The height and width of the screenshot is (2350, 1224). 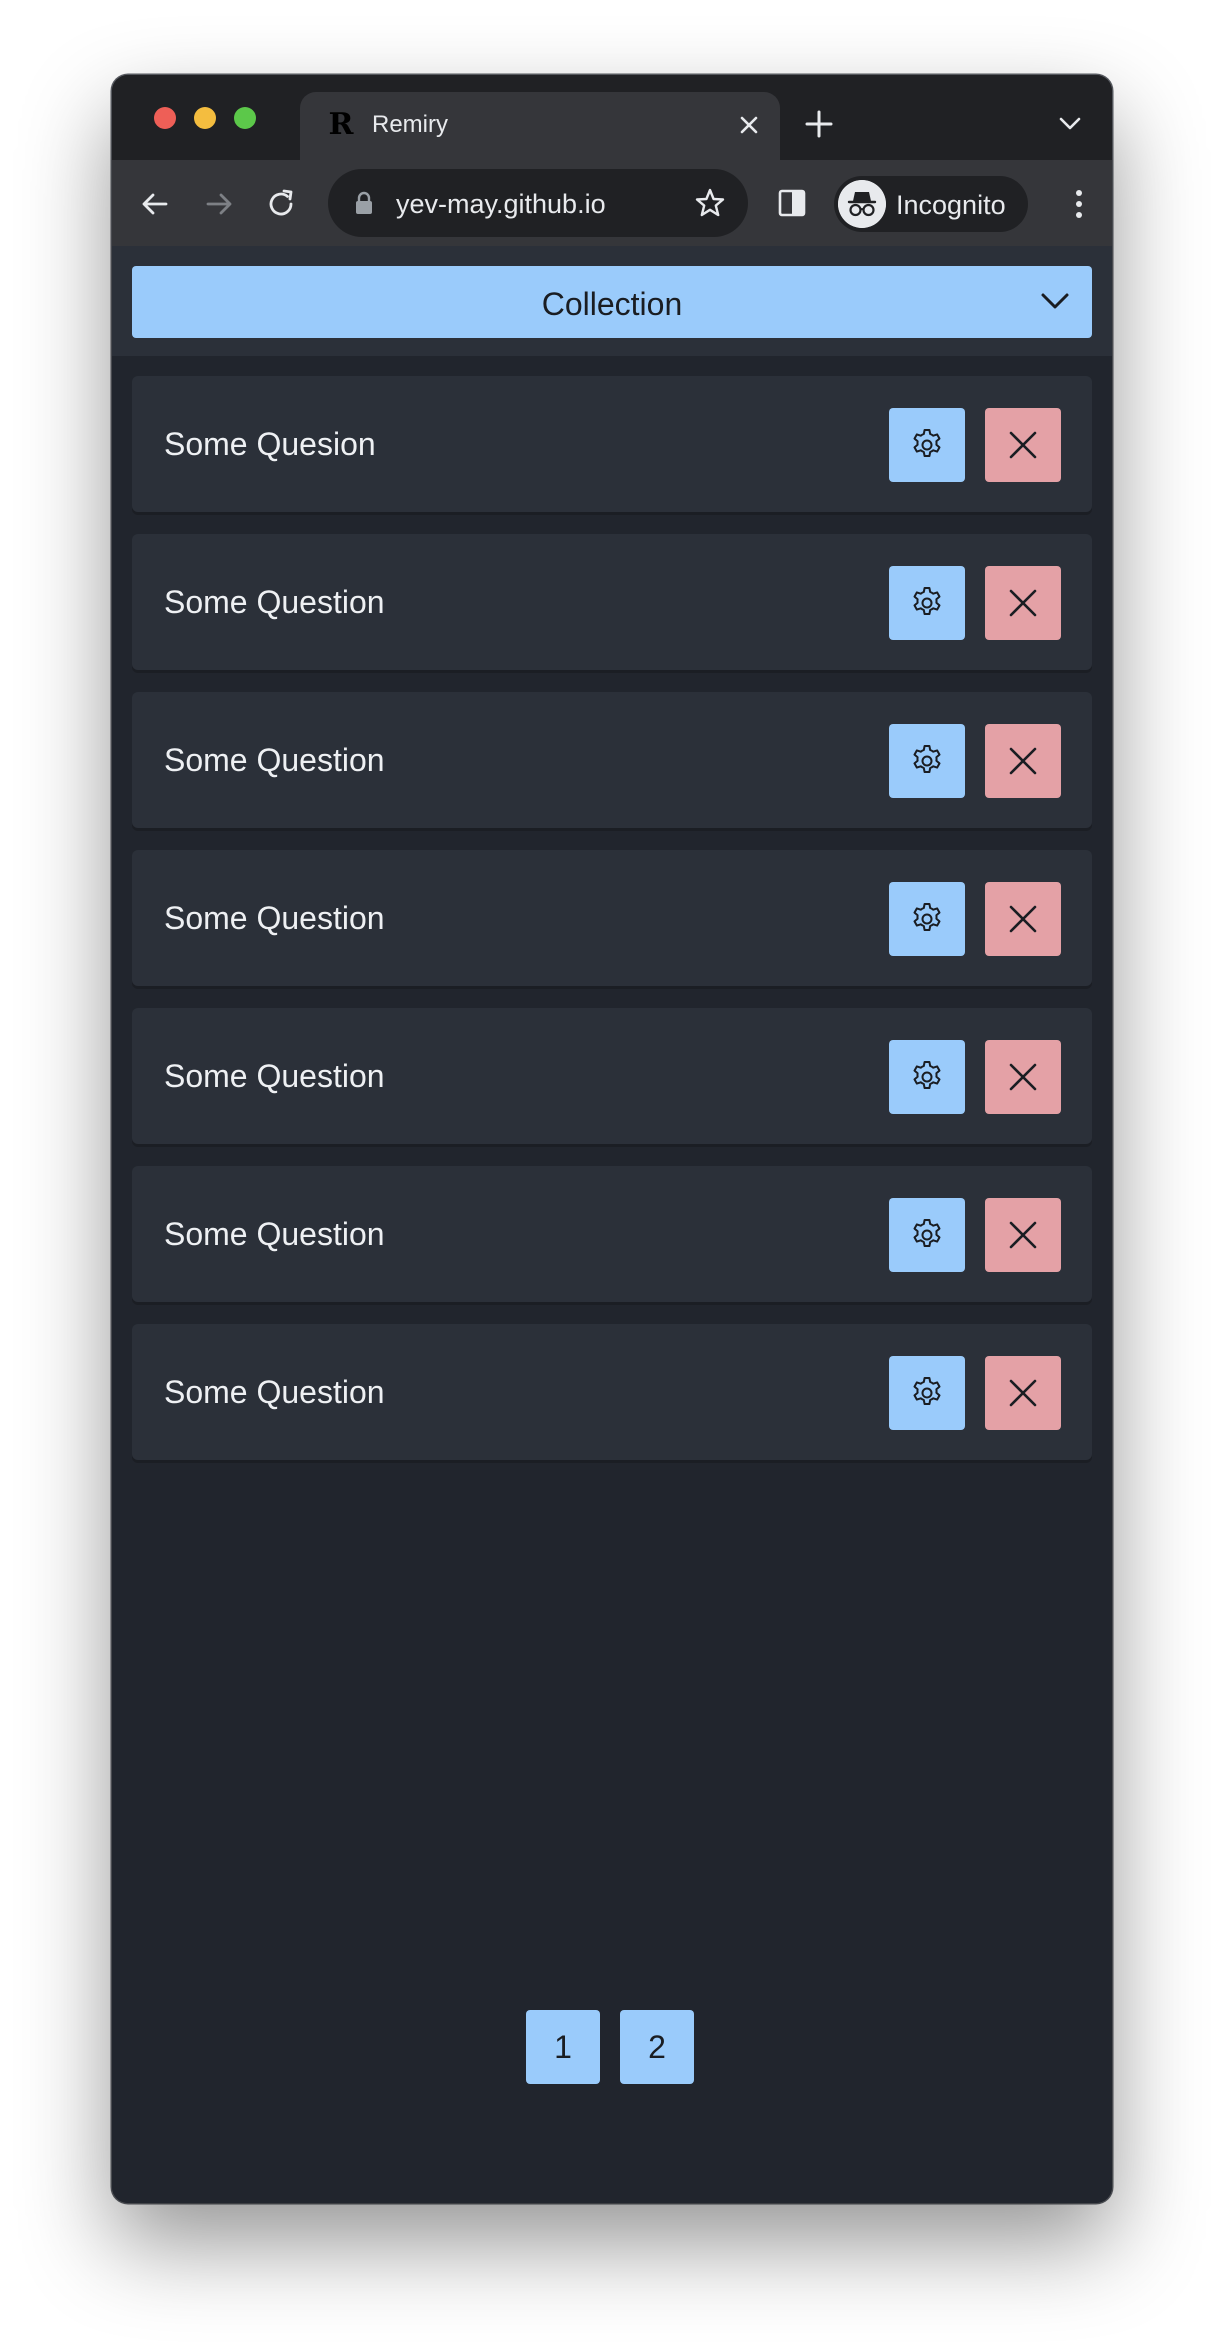 I want to click on collection-dropdown: Collection, so click(x=612, y=302).